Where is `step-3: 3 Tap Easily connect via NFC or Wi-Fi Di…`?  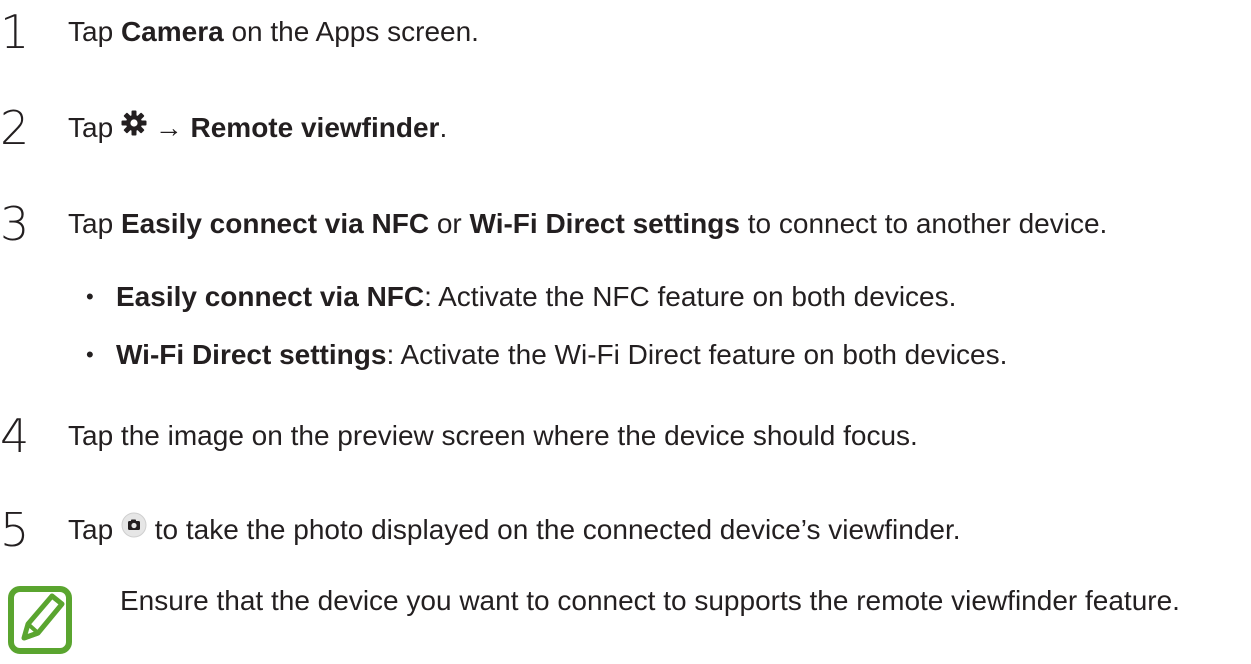 step-3: 3 Tap Easily connect via NFC or Wi-Fi Di… is located at coordinates (625, 224).